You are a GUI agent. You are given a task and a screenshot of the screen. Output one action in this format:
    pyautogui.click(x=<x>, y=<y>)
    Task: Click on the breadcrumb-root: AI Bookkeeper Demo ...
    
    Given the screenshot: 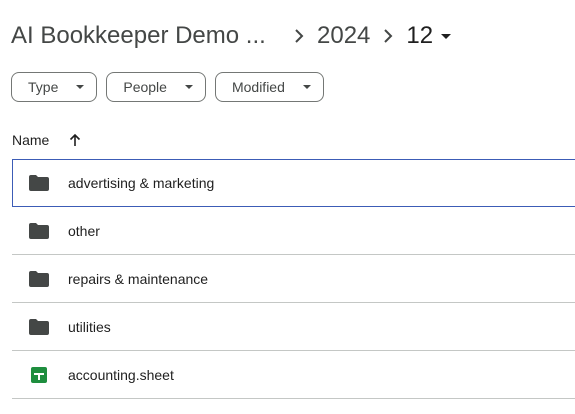 What is the action you would take?
    pyautogui.click(x=146, y=36)
    